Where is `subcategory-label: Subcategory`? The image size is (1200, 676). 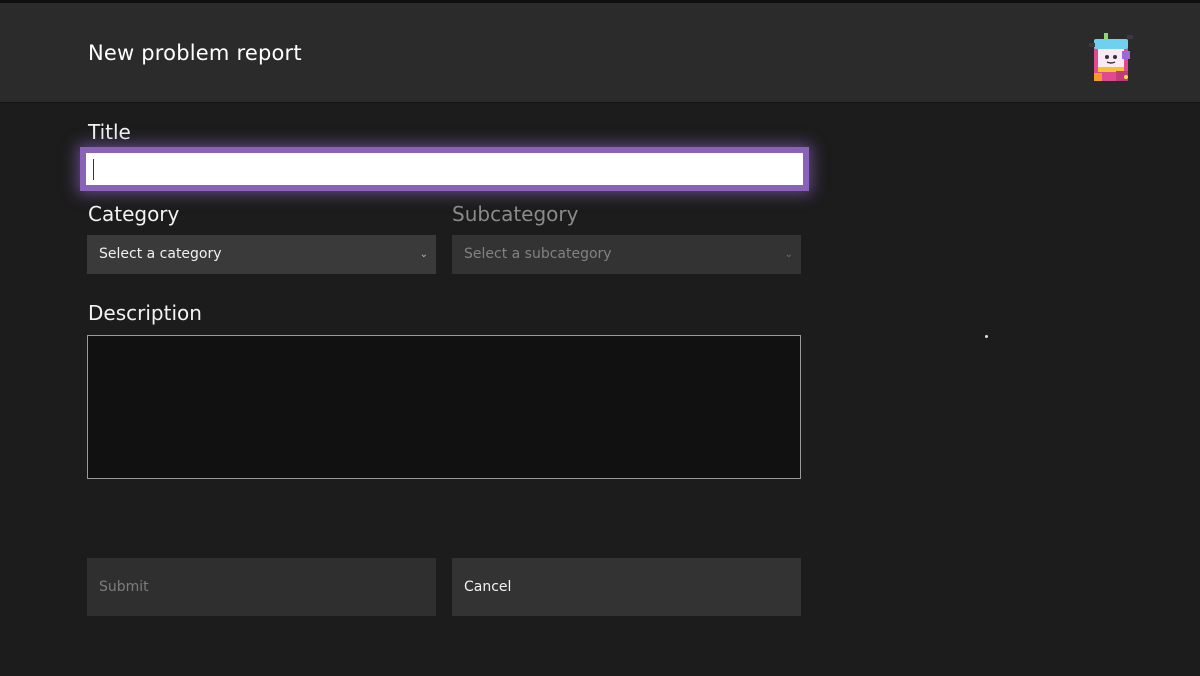
subcategory-label: Subcategory is located at coordinates (515, 214).